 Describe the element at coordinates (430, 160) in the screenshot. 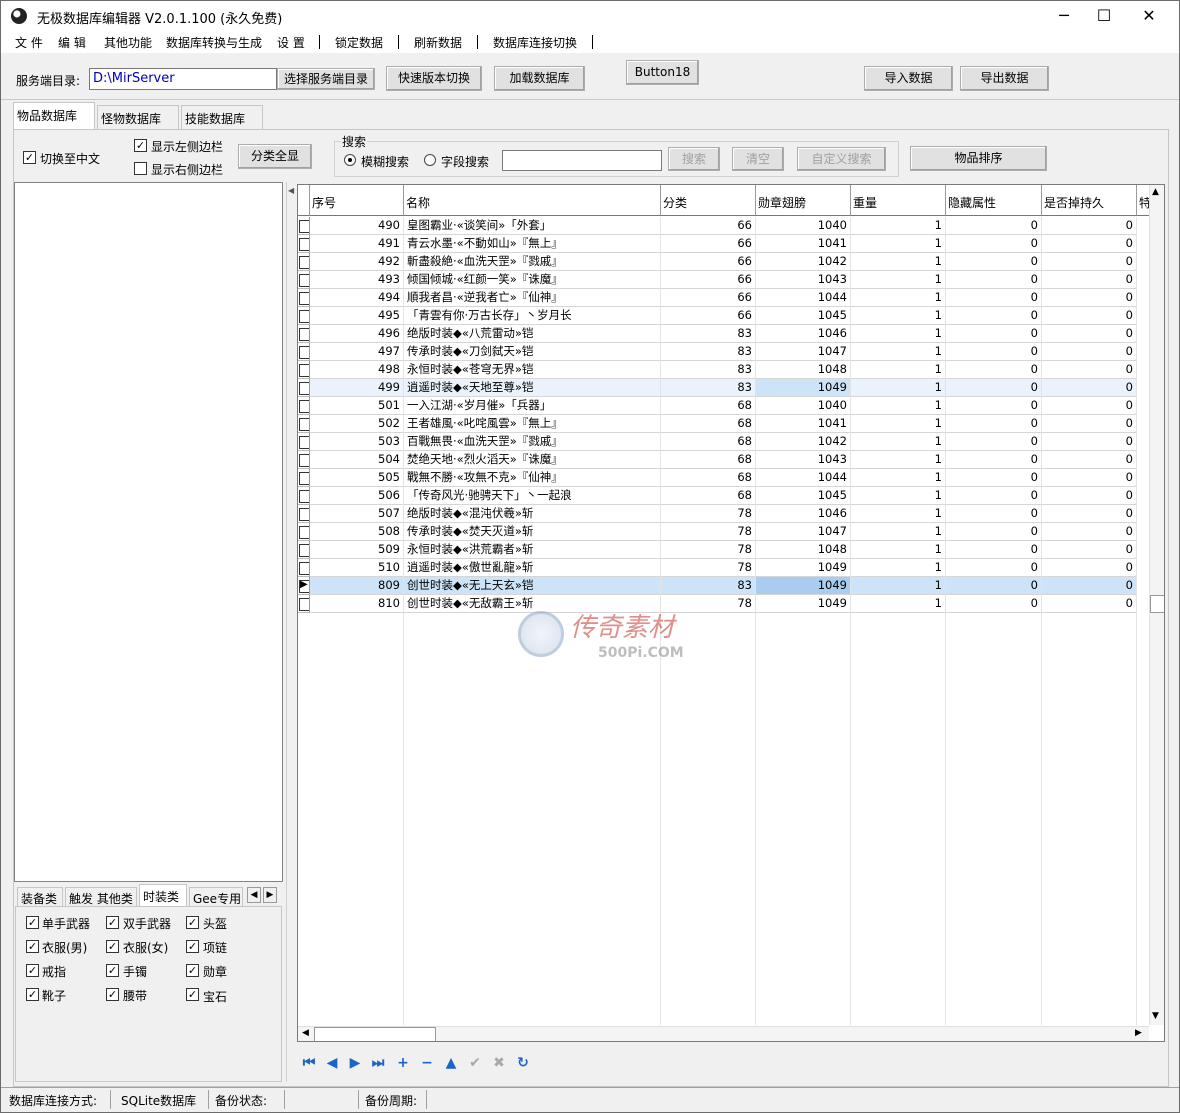

I see `field-search-radio` at that location.